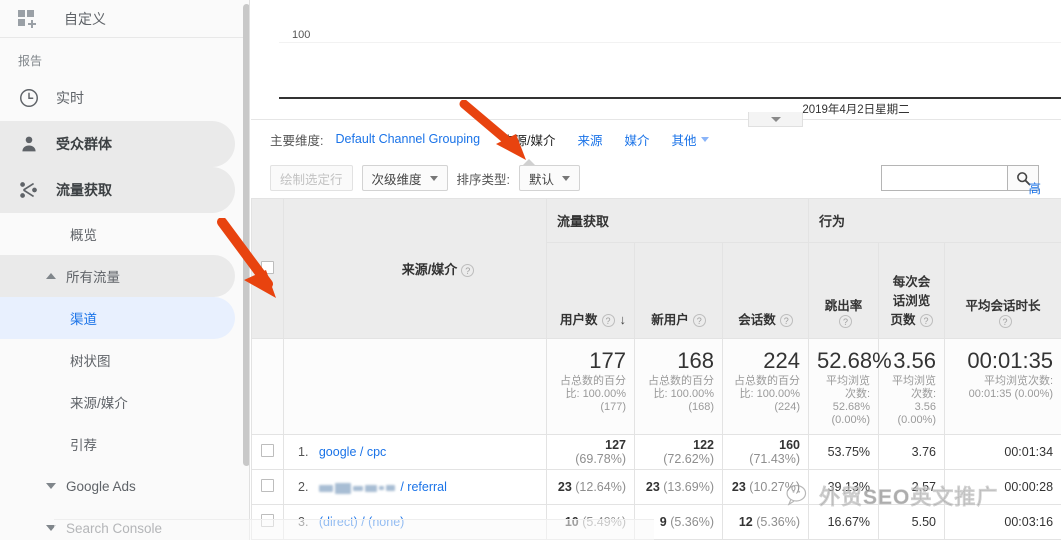 This screenshot has height=540, width=1061. I want to click on summary-sessions-value: 224, so click(782, 360).